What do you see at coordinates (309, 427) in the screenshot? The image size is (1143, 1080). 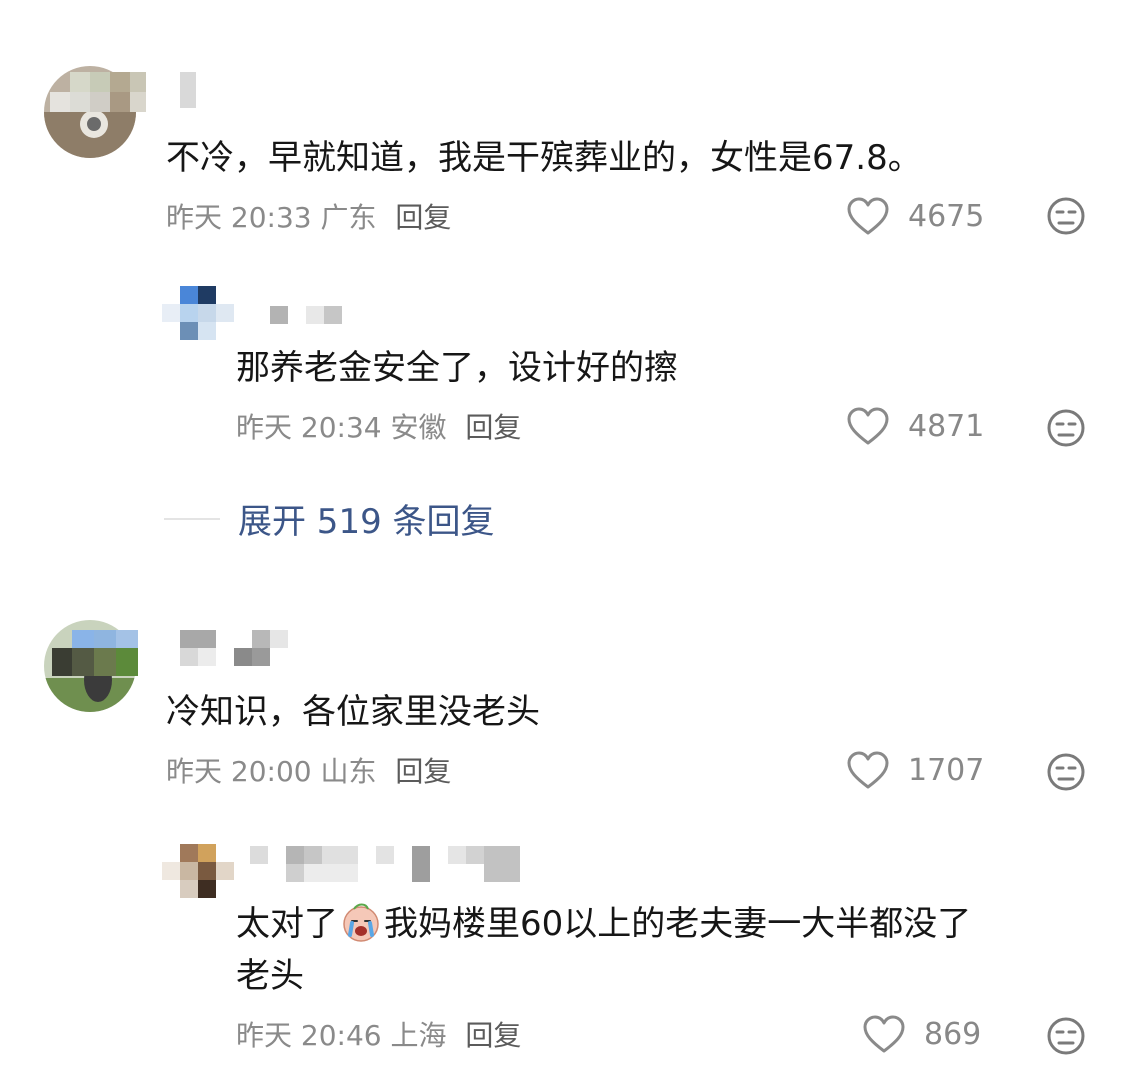 I see `comment-time: 昨天 20:34` at bounding box center [309, 427].